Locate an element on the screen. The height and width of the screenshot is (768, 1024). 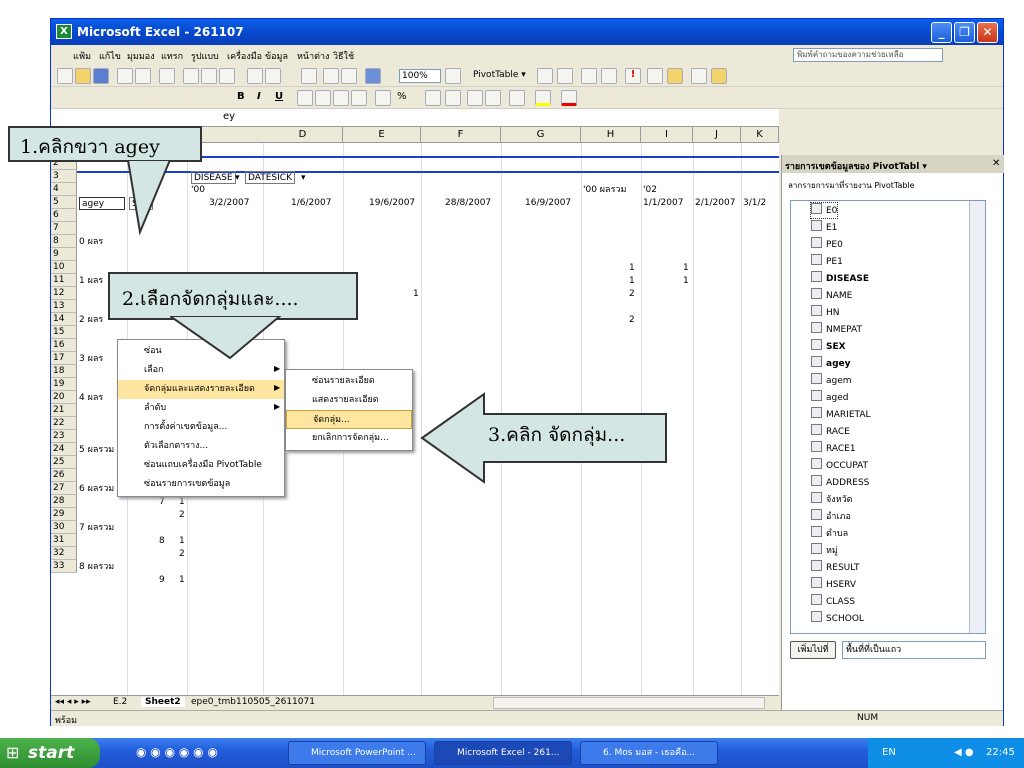
maximize-button: ❐ is located at coordinates (964, 32).